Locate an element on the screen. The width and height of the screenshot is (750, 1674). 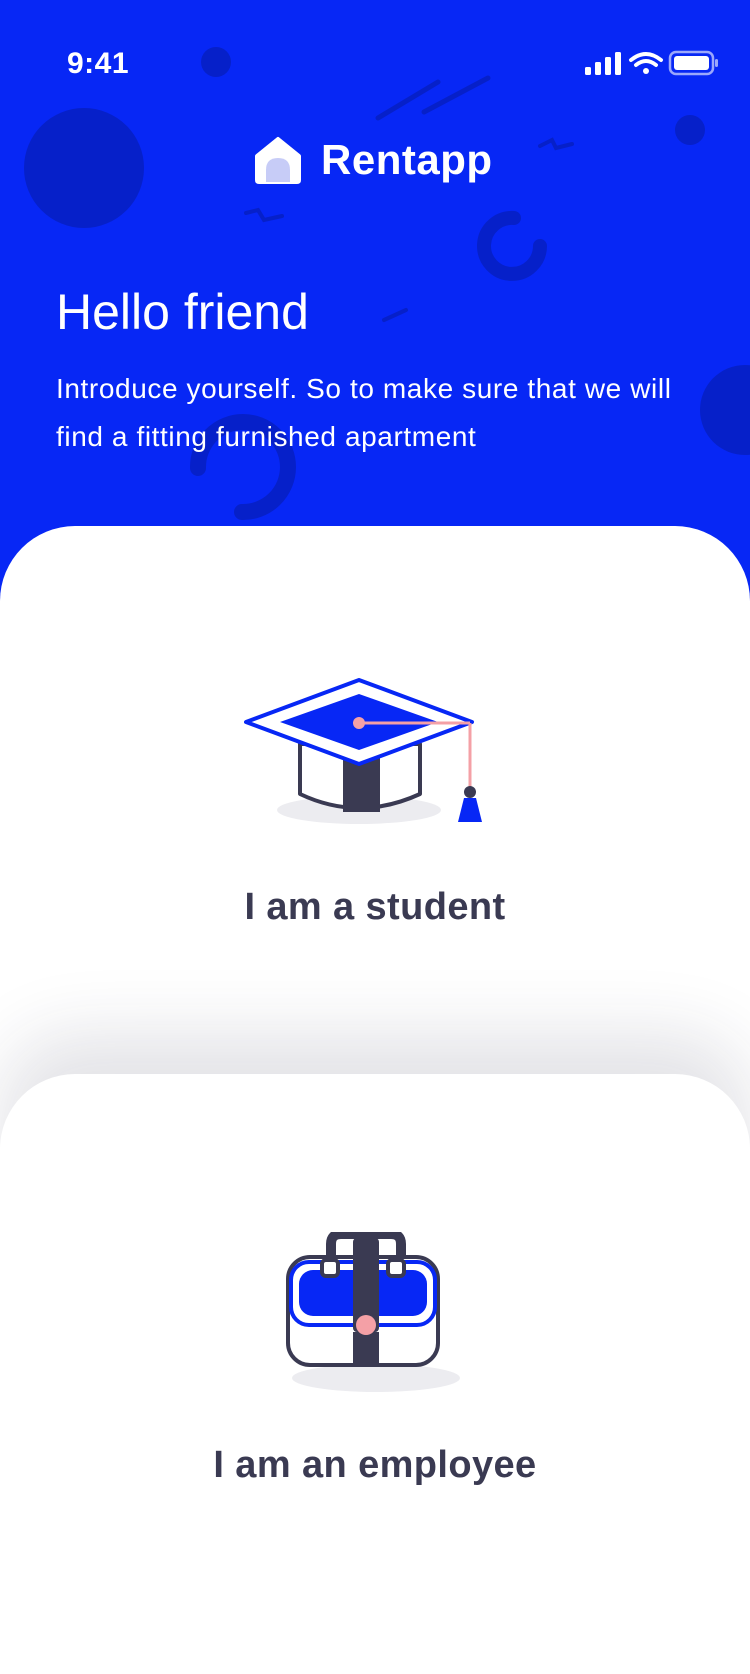
battery-icon is located at coordinates (693, 63).